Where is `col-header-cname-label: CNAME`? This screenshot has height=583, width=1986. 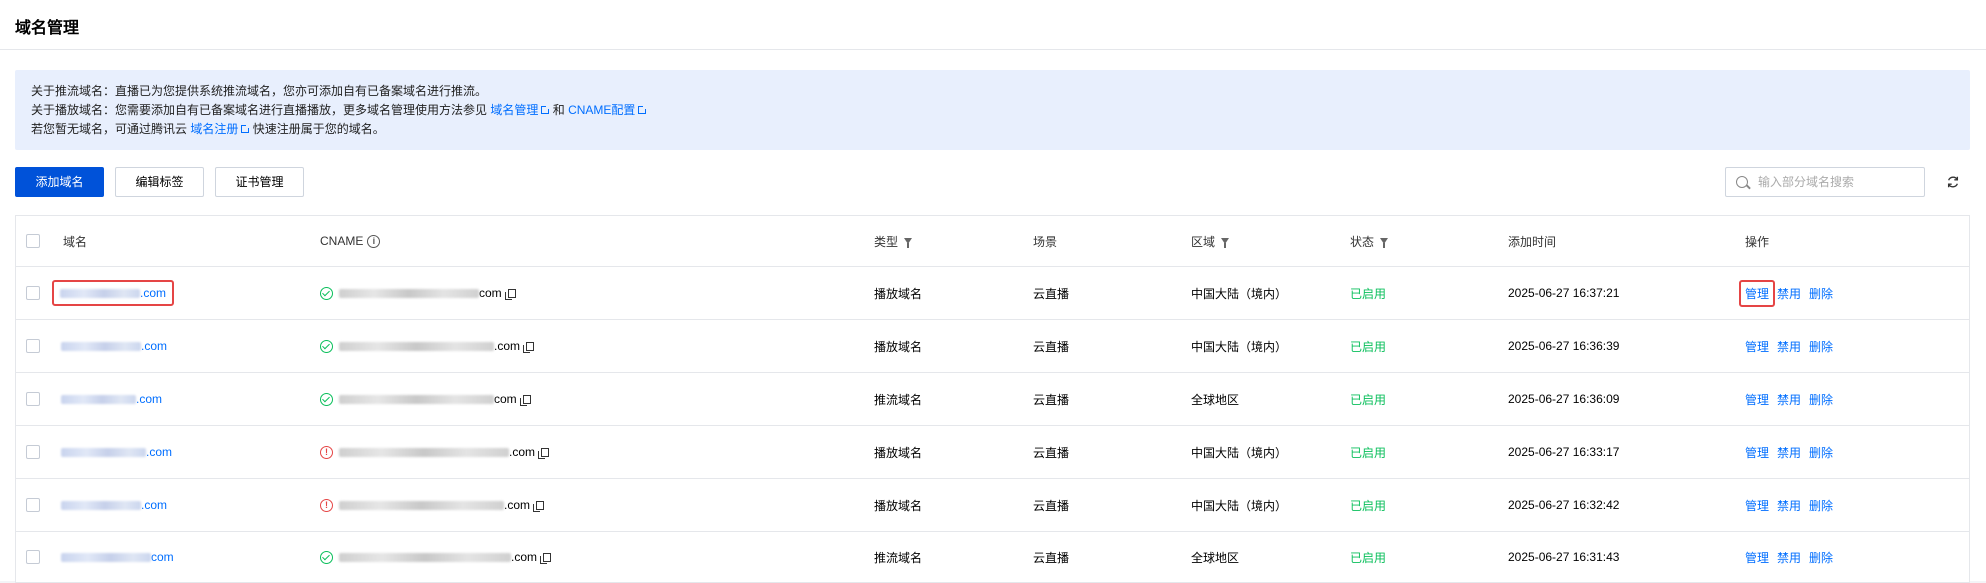
col-header-cname-label: CNAME is located at coordinates (342, 241).